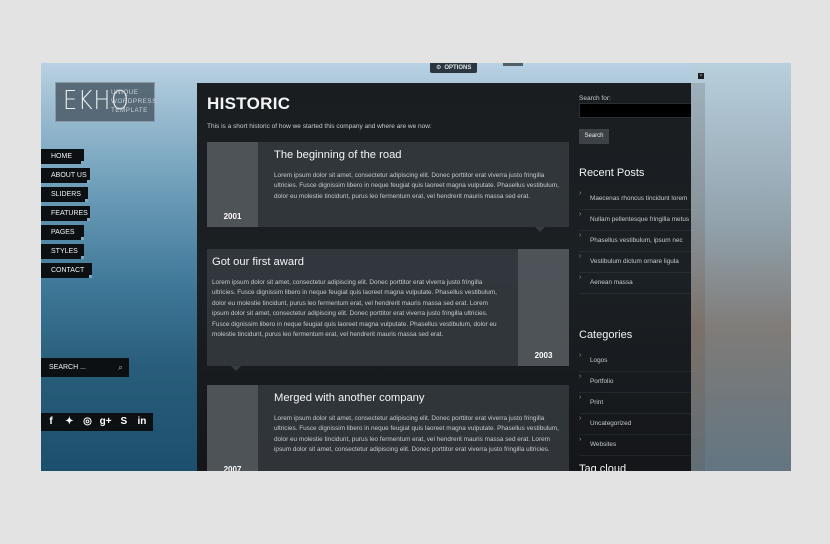 The width and height of the screenshot is (830, 544). I want to click on recent-post-link: Vestibulum dictum ornare ligula, so click(639, 262).